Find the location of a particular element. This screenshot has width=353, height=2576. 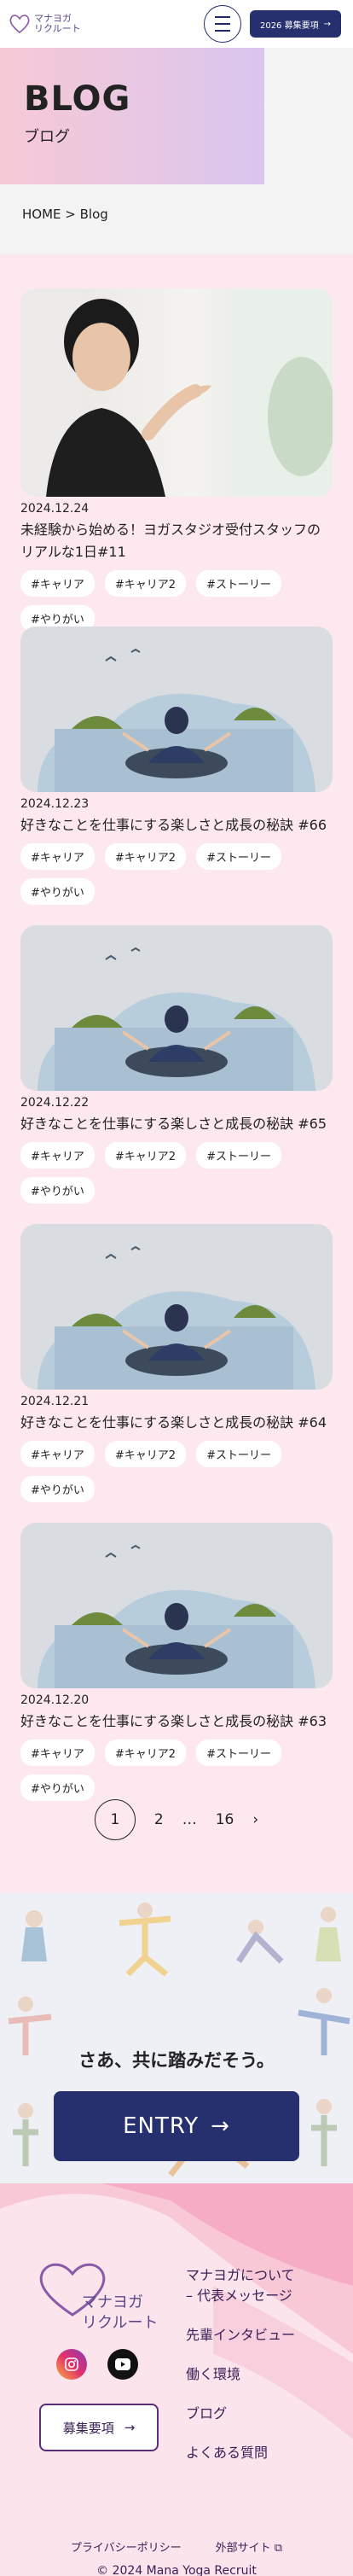

youtube-icon is located at coordinates (123, 2364).